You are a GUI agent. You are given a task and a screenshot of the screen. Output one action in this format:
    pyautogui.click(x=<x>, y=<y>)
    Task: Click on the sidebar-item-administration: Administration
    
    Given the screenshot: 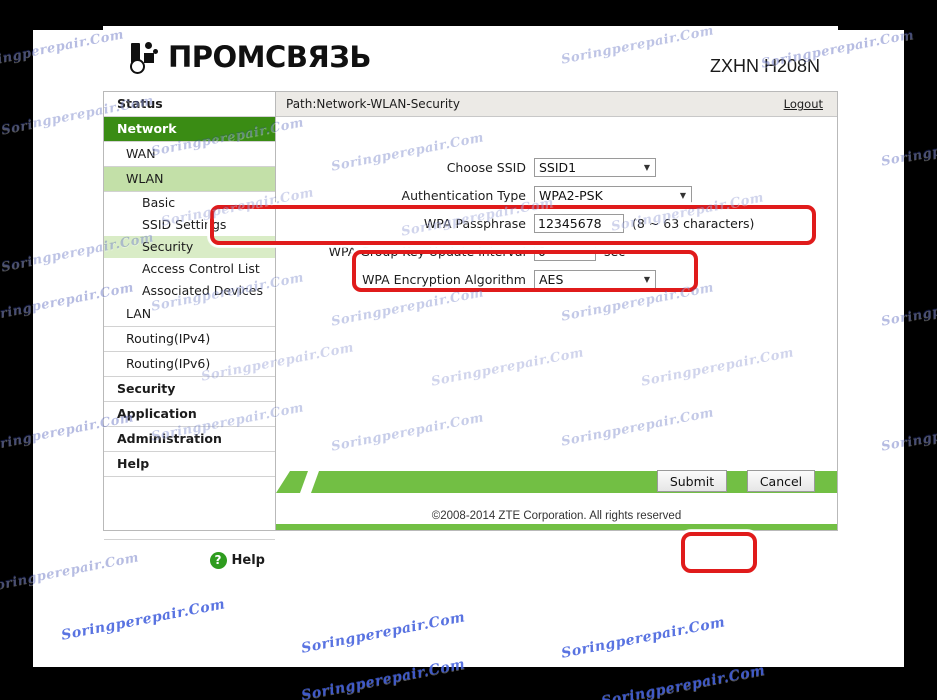 What is the action you would take?
    pyautogui.click(x=189, y=439)
    